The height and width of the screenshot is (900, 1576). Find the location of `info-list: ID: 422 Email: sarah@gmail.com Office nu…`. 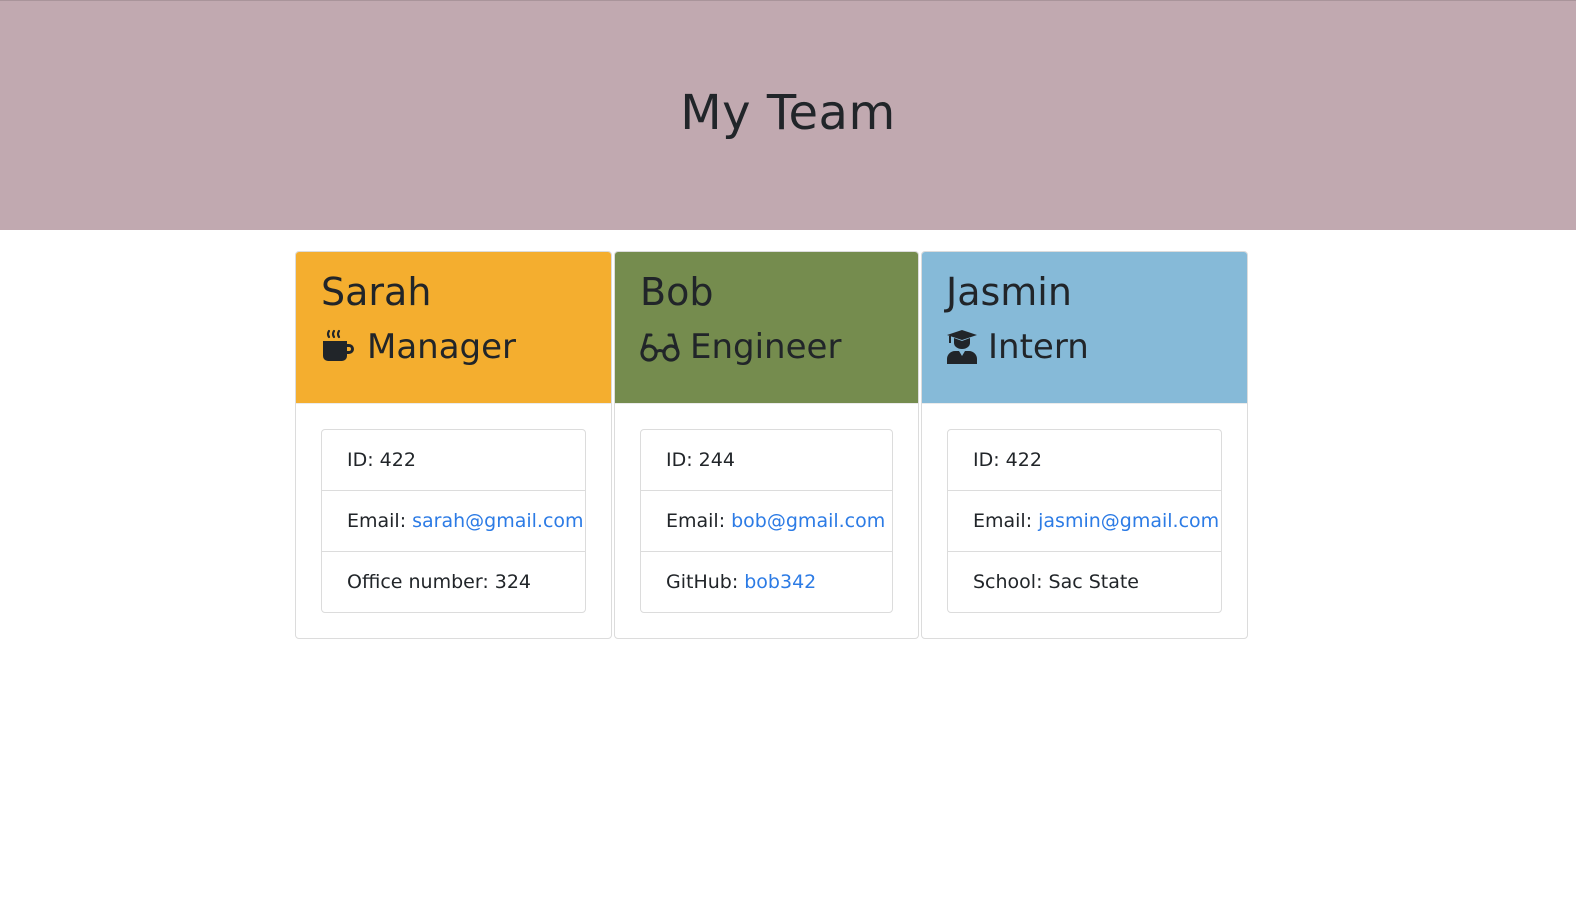

info-list: ID: 422 Email: sarah@gmail.com Office nu… is located at coordinates (453, 521).